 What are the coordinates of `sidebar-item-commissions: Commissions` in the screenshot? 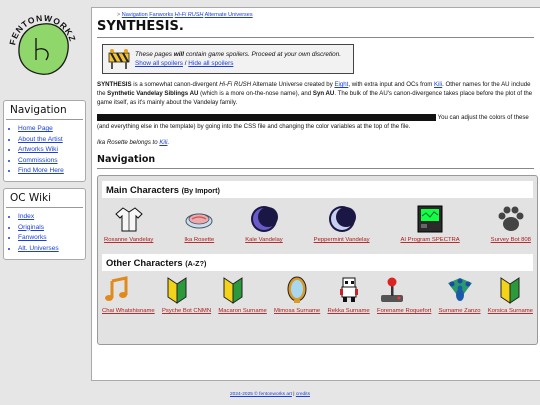 It's located at (38, 160).